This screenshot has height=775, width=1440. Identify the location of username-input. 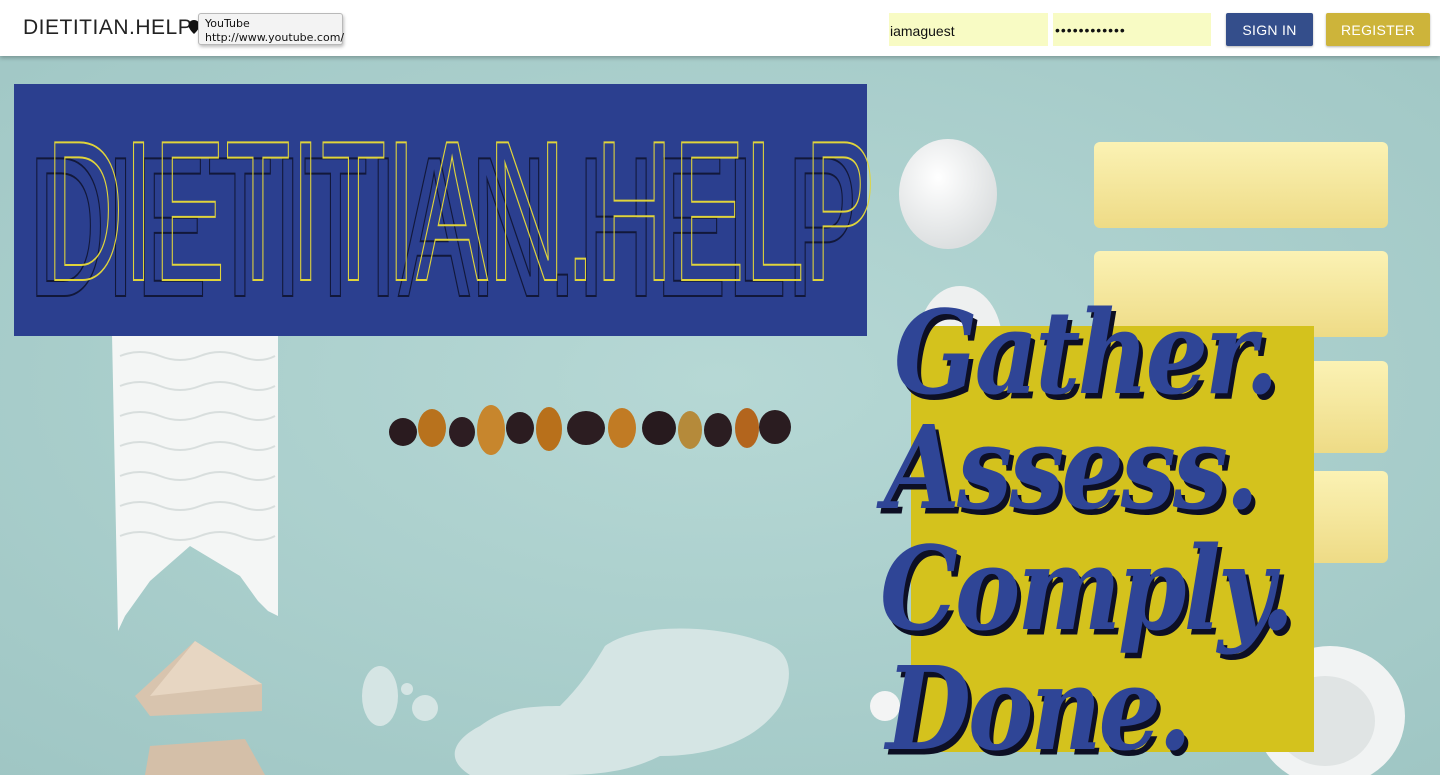
(968, 29).